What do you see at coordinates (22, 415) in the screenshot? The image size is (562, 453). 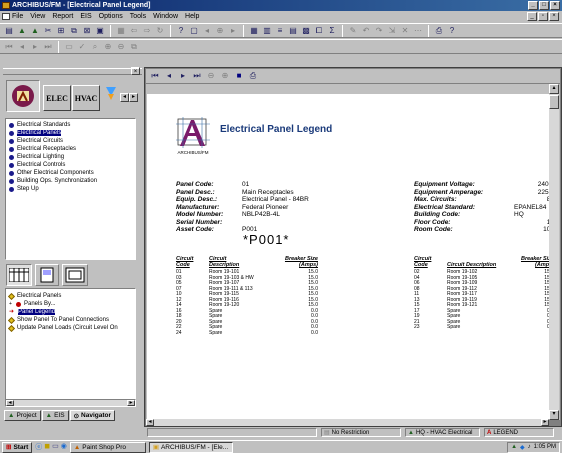 I see `tab-project: ▲ Project` at bounding box center [22, 415].